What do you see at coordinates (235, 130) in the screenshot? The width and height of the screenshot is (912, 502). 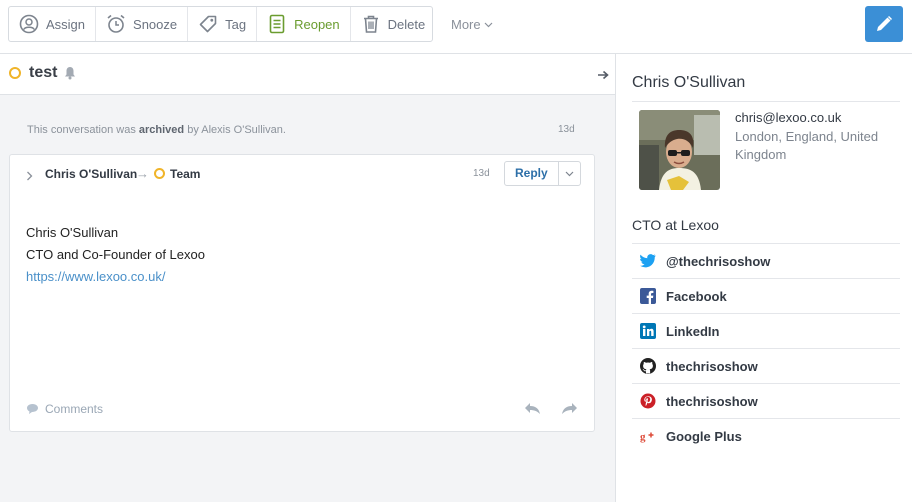 I see `archived-suffix: by Alexis O'Sullivan.` at bounding box center [235, 130].